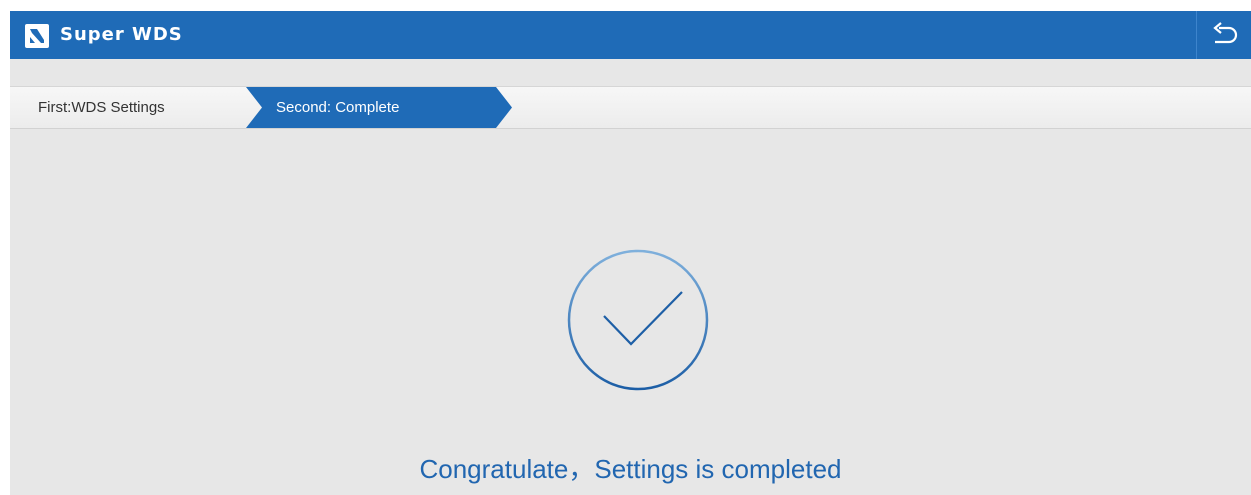  What do you see at coordinates (630, 35) in the screenshot?
I see `title-bar: Super WDS` at bounding box center [630, 35].